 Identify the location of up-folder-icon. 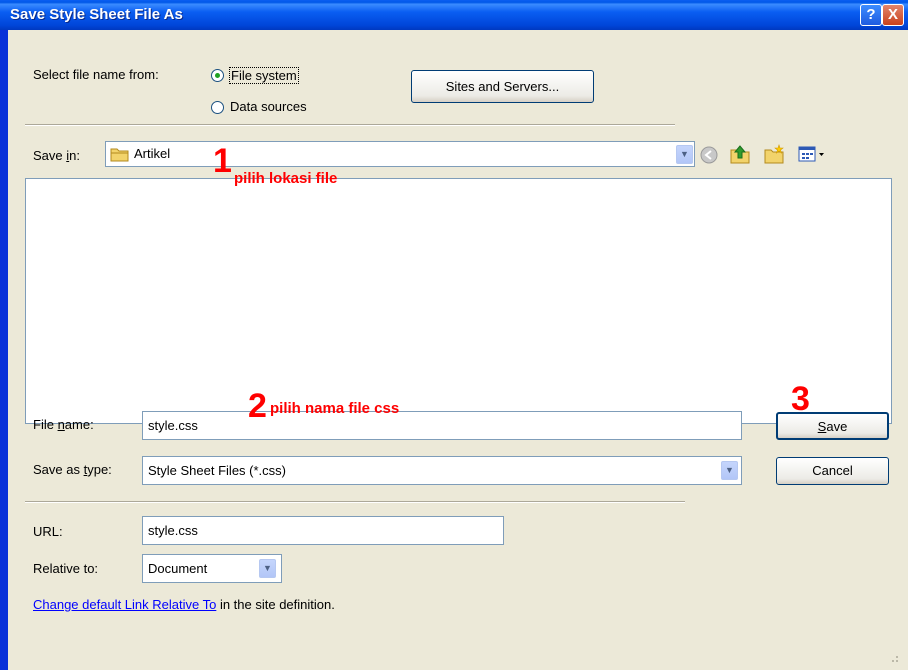
(740, 155).